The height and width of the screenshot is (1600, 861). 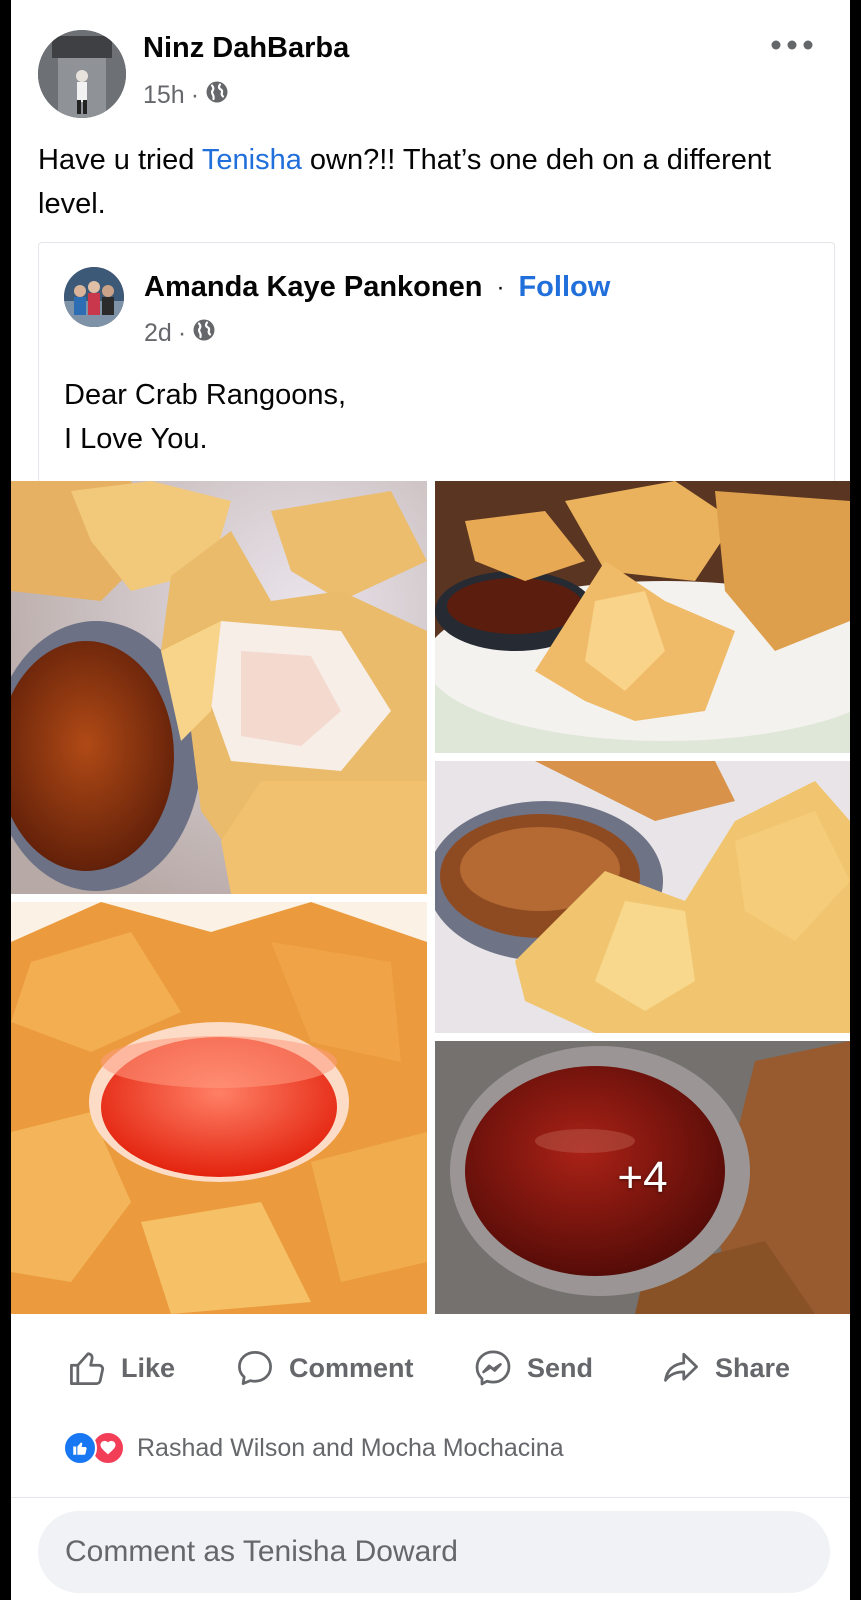 What do you see at coordinates (87, 1368) in the screenshot?
I see `like-icon` at bounding box center [87, 1368].